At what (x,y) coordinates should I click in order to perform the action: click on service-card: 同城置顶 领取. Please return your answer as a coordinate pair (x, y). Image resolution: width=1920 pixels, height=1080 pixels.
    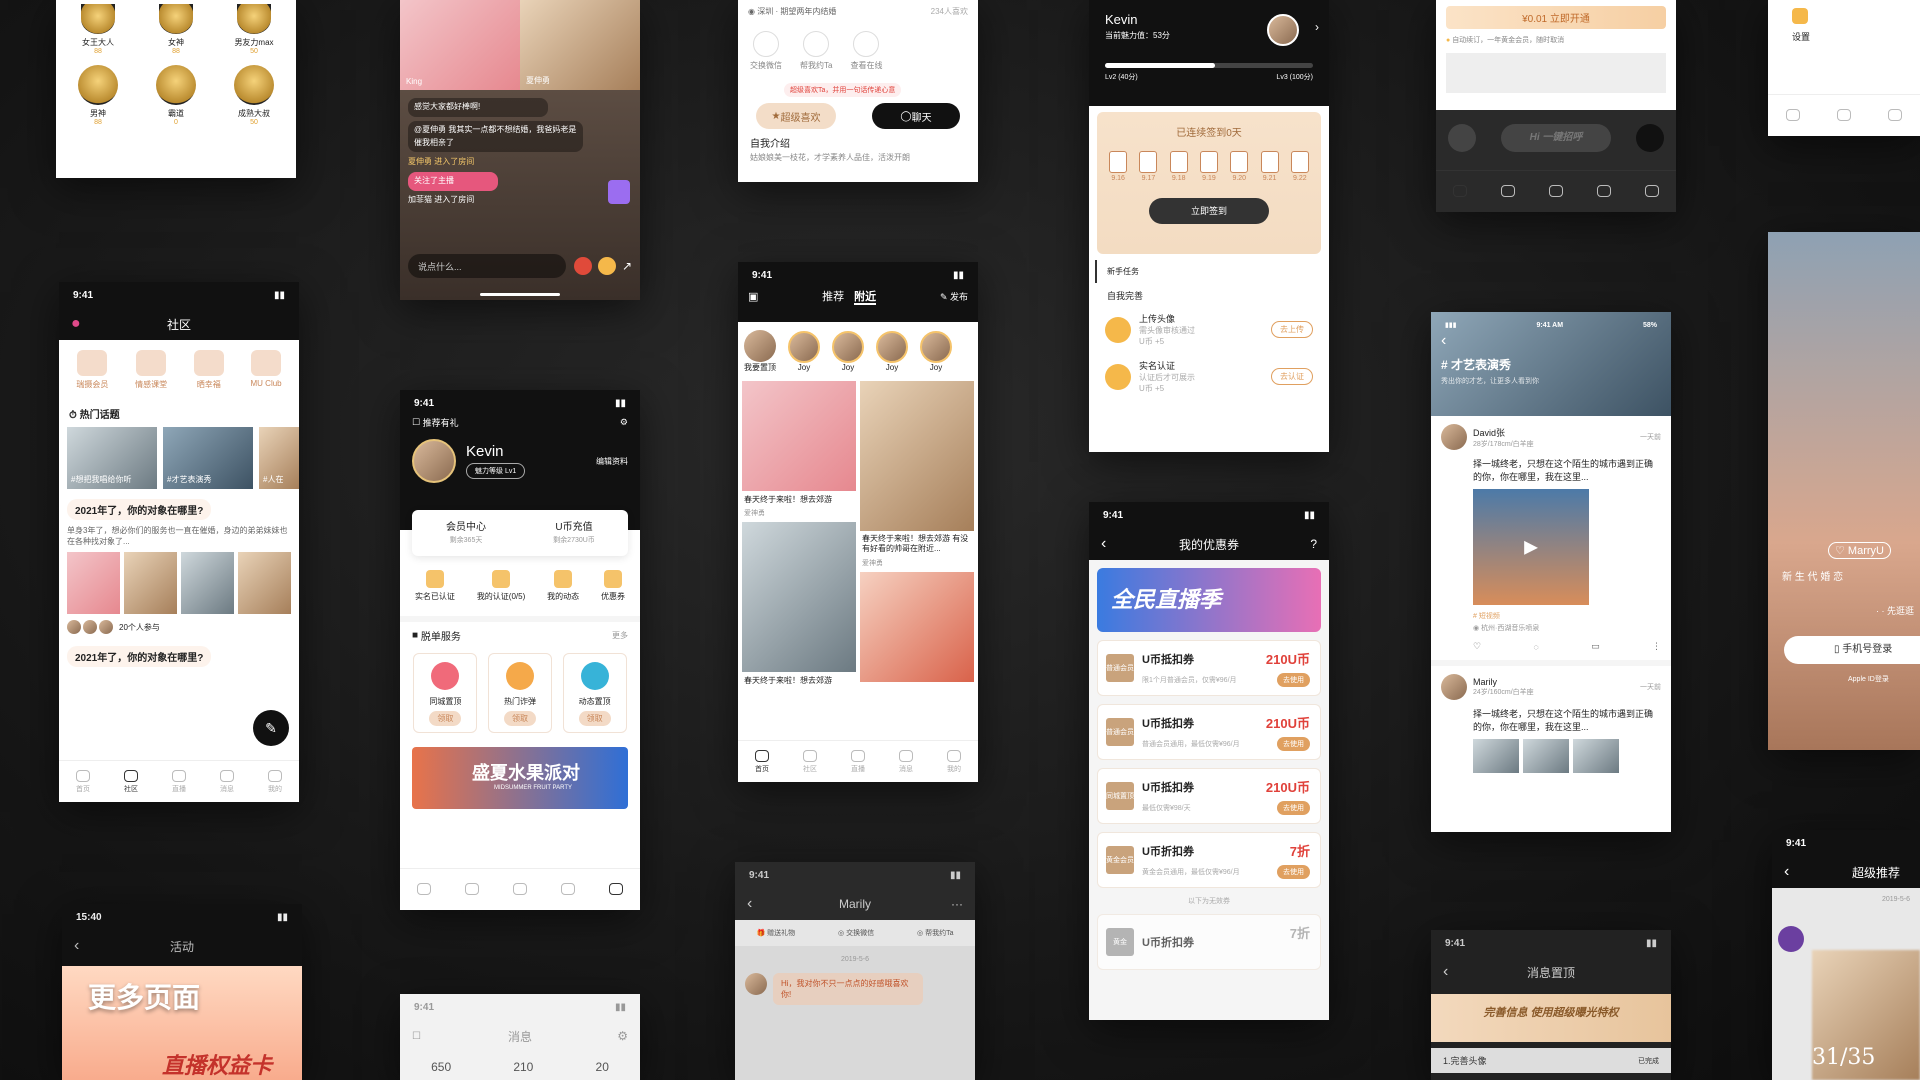
    Looking at the image, I should click on (445, 693).